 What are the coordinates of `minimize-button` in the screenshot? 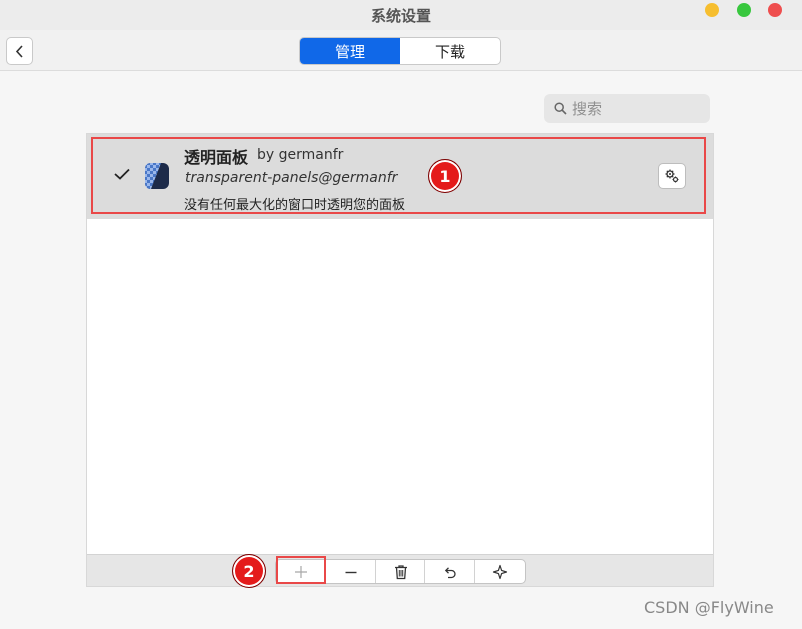 It's located at (712, 10).